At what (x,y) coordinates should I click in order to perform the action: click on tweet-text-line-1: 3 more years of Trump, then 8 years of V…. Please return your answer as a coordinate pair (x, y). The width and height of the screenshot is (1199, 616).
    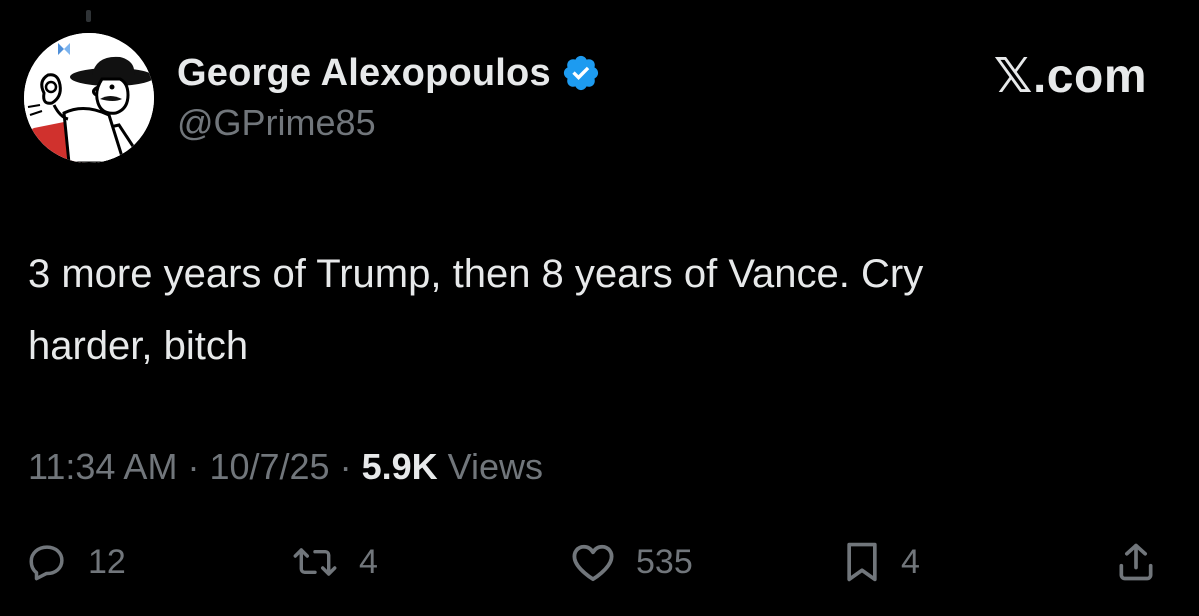
    Looking at the image, I should click on (476, 274).